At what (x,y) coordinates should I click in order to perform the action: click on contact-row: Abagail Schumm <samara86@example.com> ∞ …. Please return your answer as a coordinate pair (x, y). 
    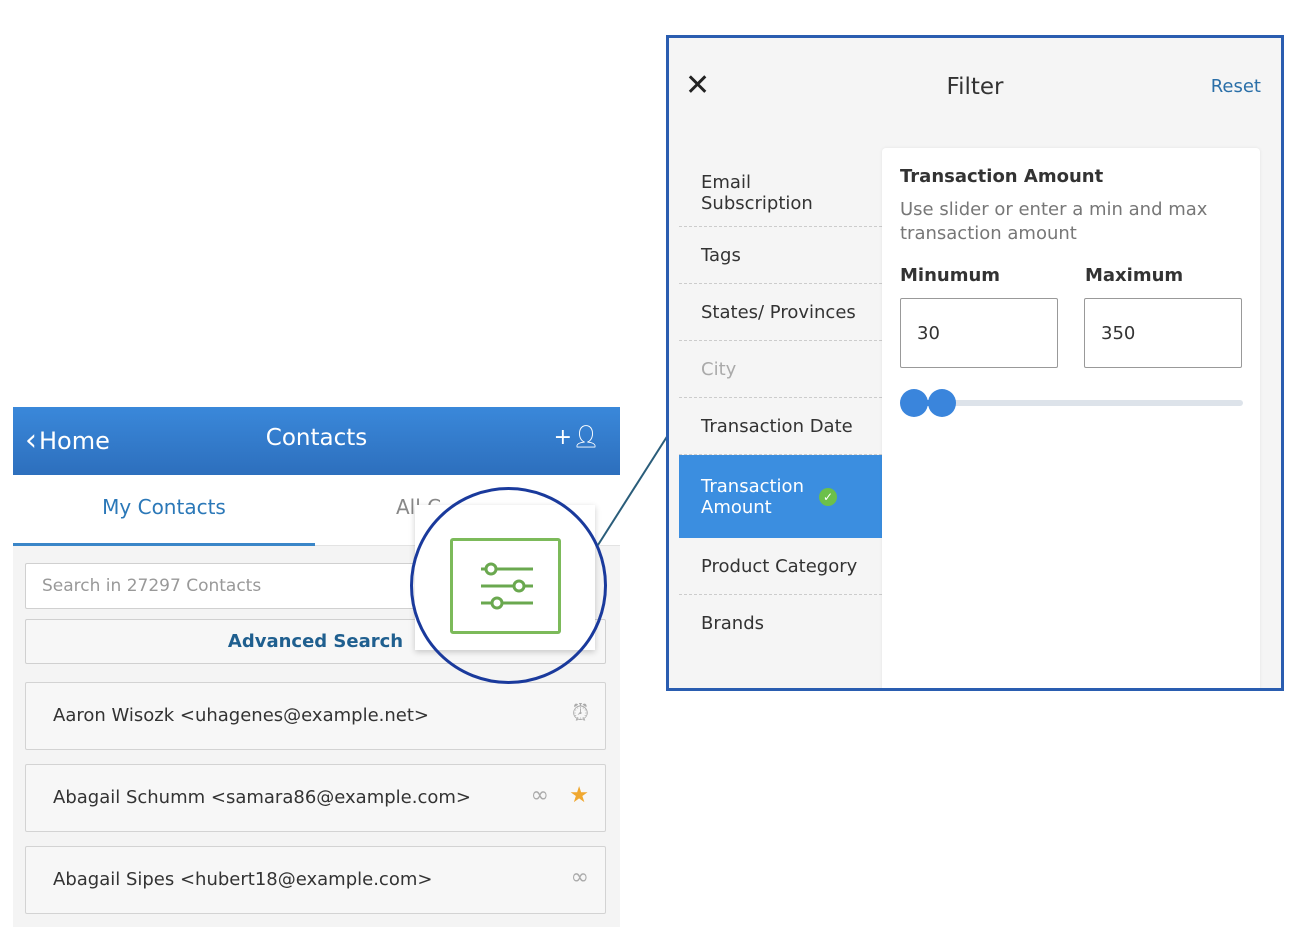
    Looking at the image, I should click on (315, 798).